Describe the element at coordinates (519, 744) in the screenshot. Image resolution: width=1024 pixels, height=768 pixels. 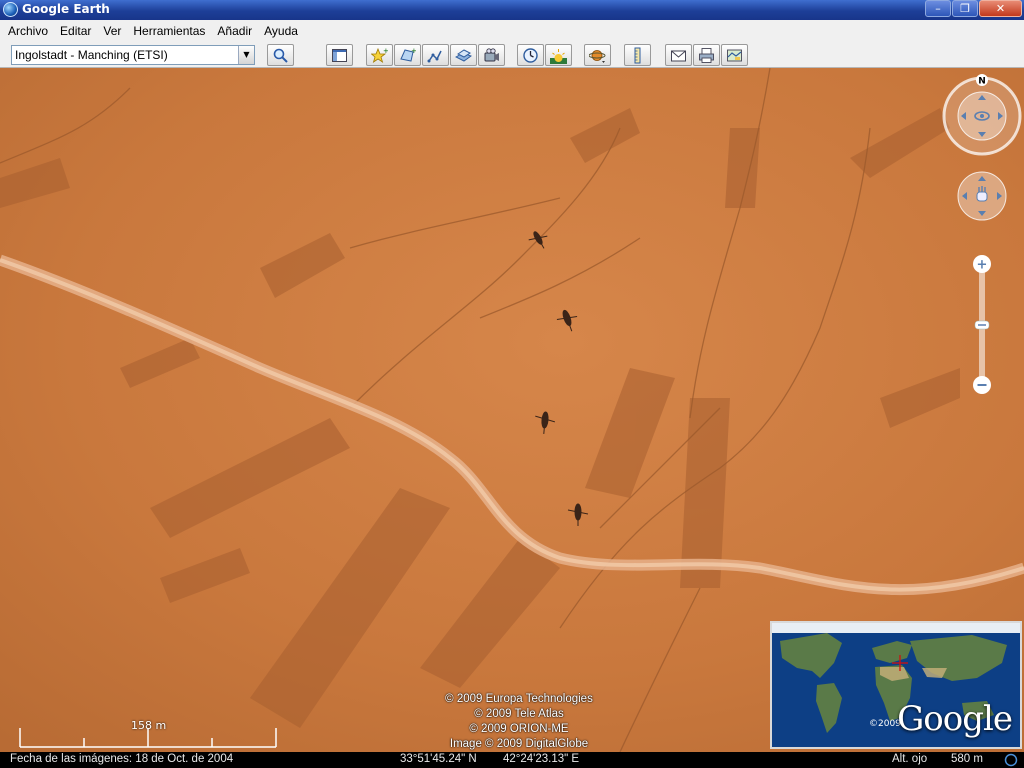
I see `credit-line: Image © 2009 DigitalGlobe` at that location.